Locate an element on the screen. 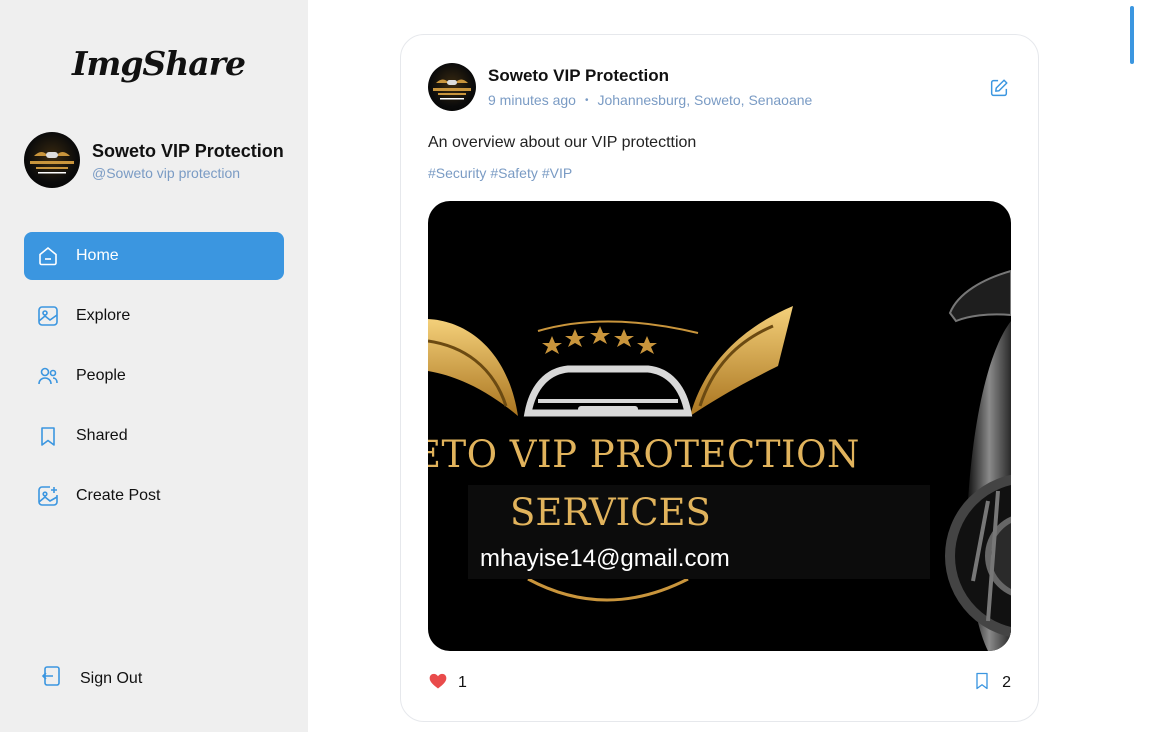 Image resolution: width=1155 pixels, height=732 pixels. post-author-avatar is located at coordinates (452, 87).